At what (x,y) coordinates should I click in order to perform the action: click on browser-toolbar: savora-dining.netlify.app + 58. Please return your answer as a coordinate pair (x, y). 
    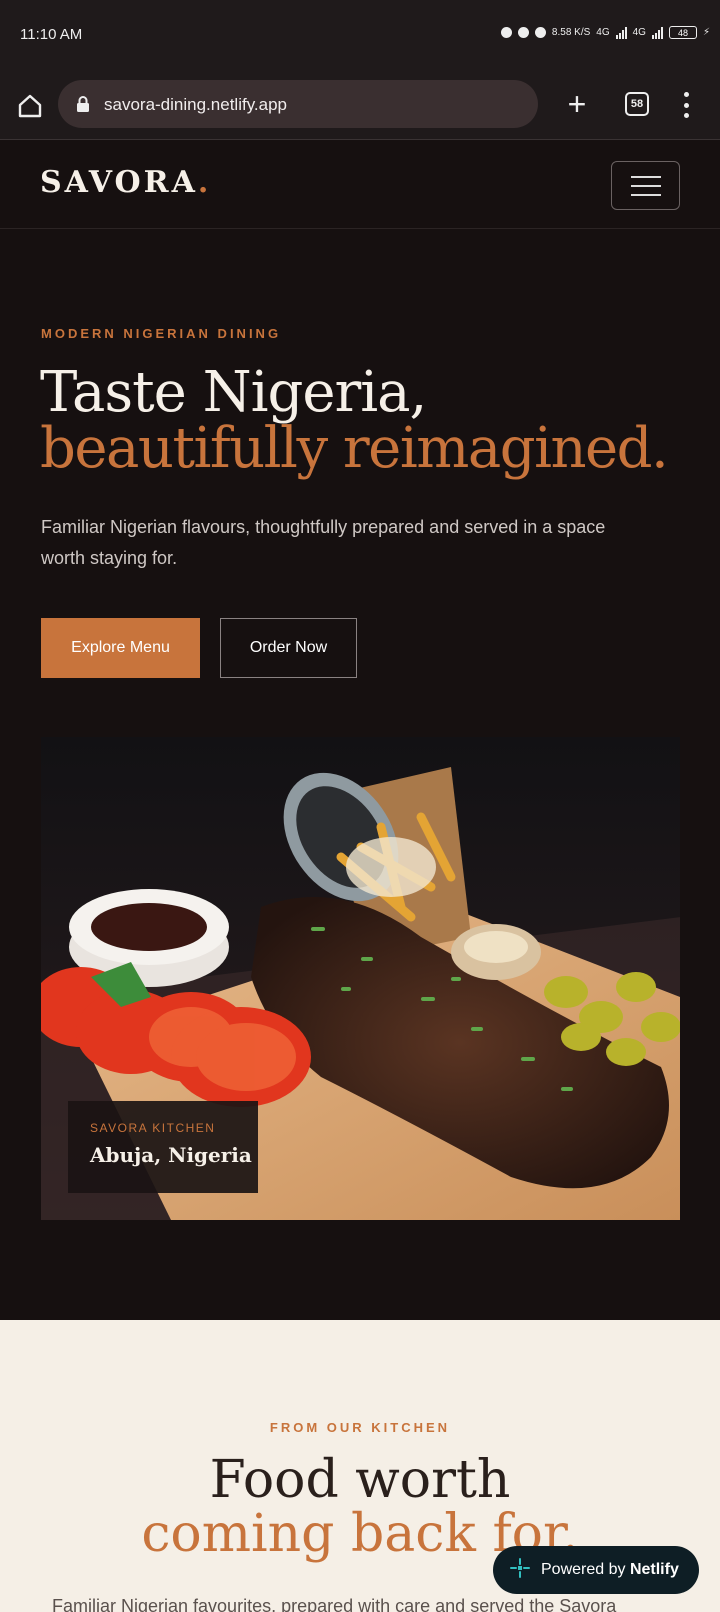
    Looking at the image, I should click on (360, 106).